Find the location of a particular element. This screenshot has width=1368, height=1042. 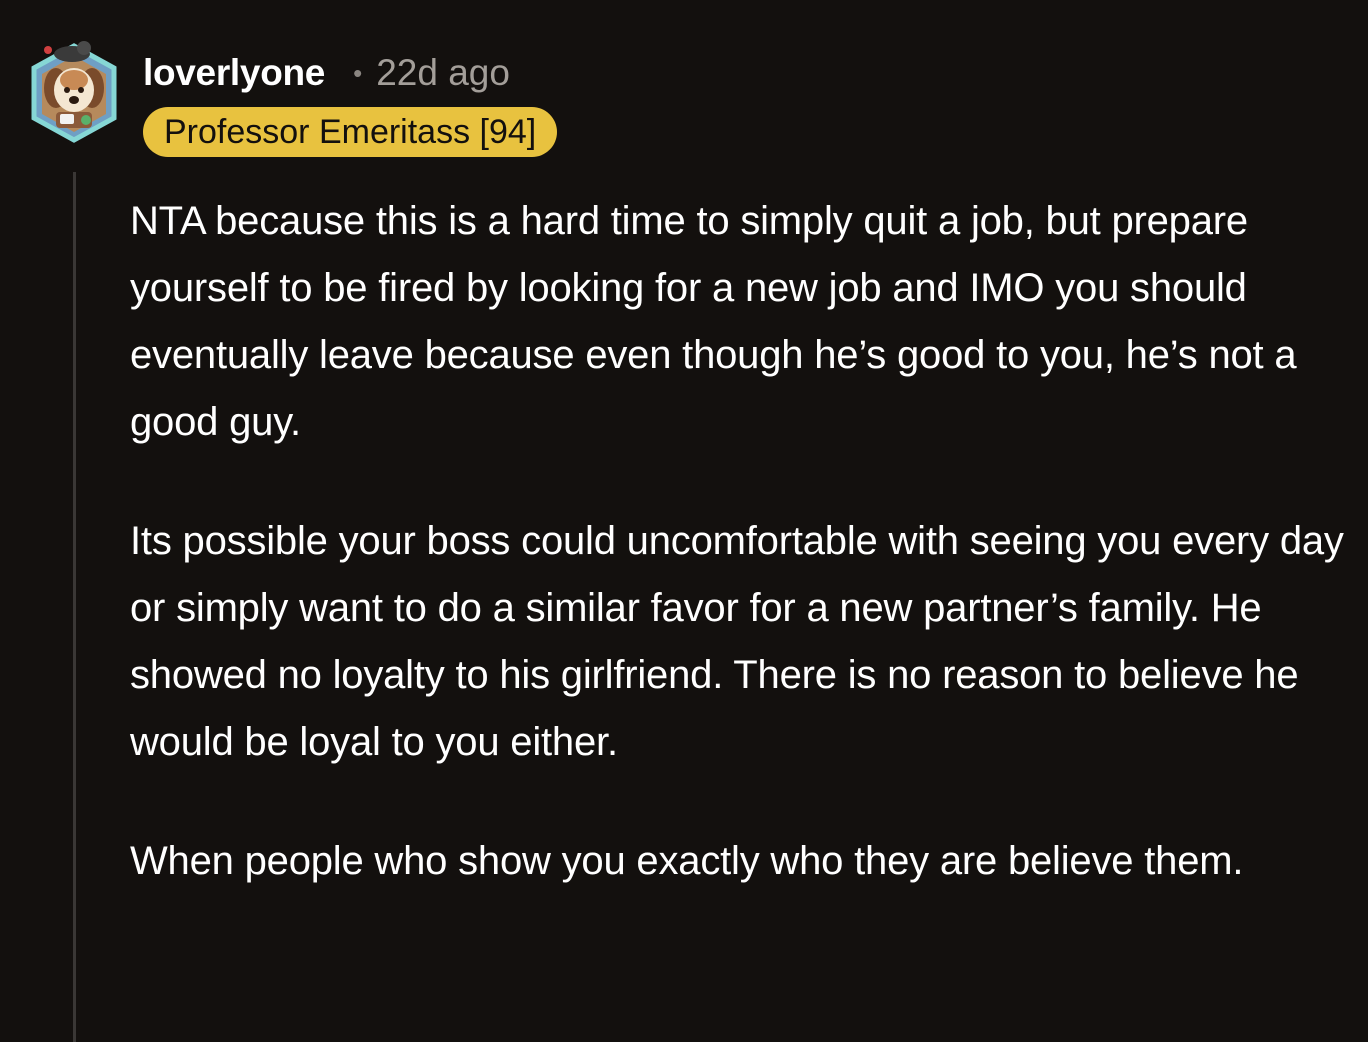

user-avatar is located at coordinates (74, 93).